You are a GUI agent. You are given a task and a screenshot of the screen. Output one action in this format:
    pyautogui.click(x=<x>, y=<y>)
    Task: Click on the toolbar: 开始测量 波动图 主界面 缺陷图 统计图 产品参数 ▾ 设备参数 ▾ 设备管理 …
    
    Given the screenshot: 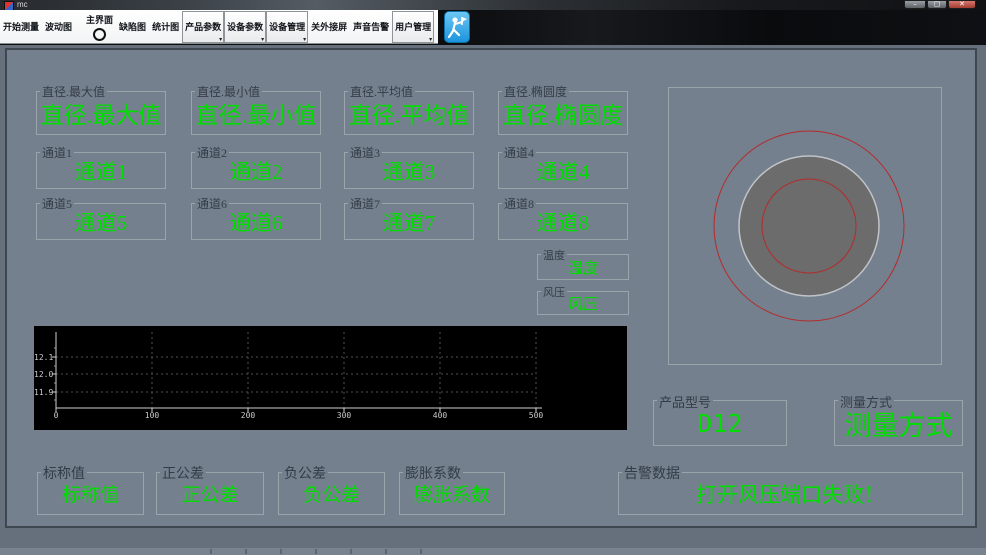 What is the action you would take?
    pyautogui.click(x=235, y=27)
    